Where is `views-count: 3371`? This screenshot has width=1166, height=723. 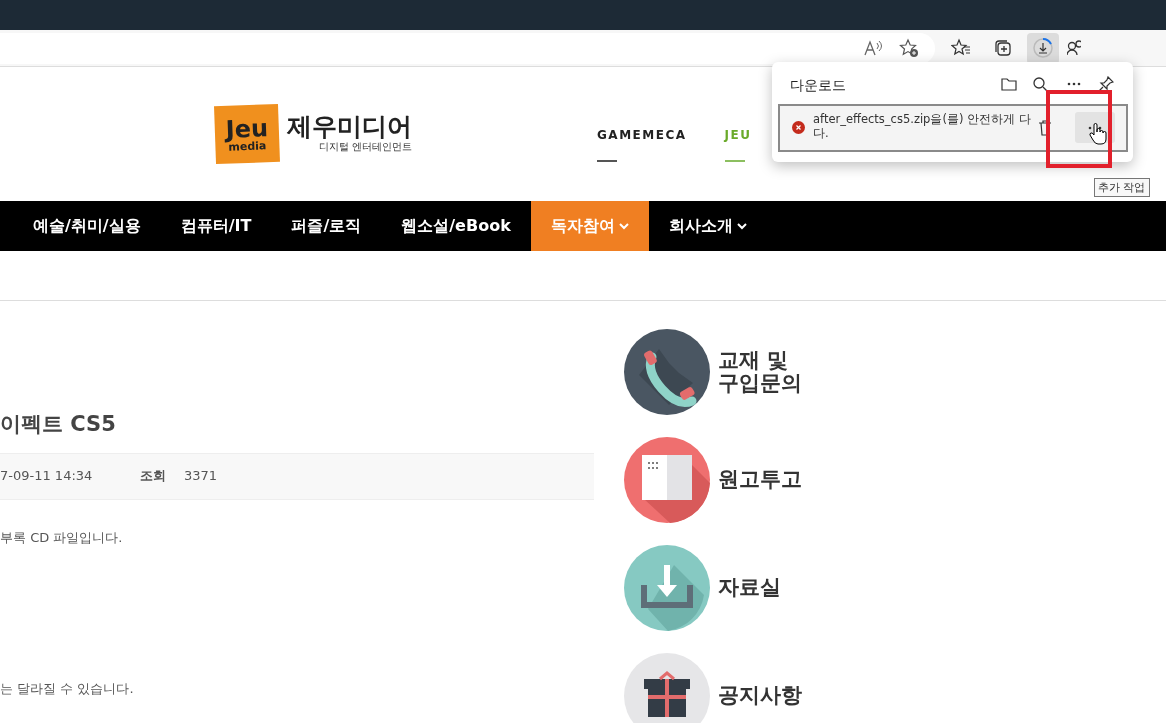
views-count: 3371 is located at coordinates (201, 476).